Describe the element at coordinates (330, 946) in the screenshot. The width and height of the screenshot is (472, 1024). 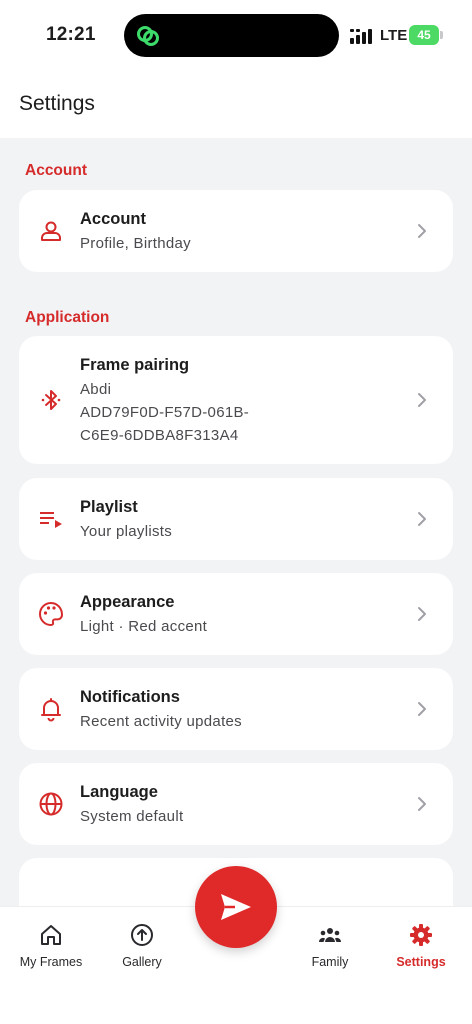
I see `tab-family: Family` at that location.